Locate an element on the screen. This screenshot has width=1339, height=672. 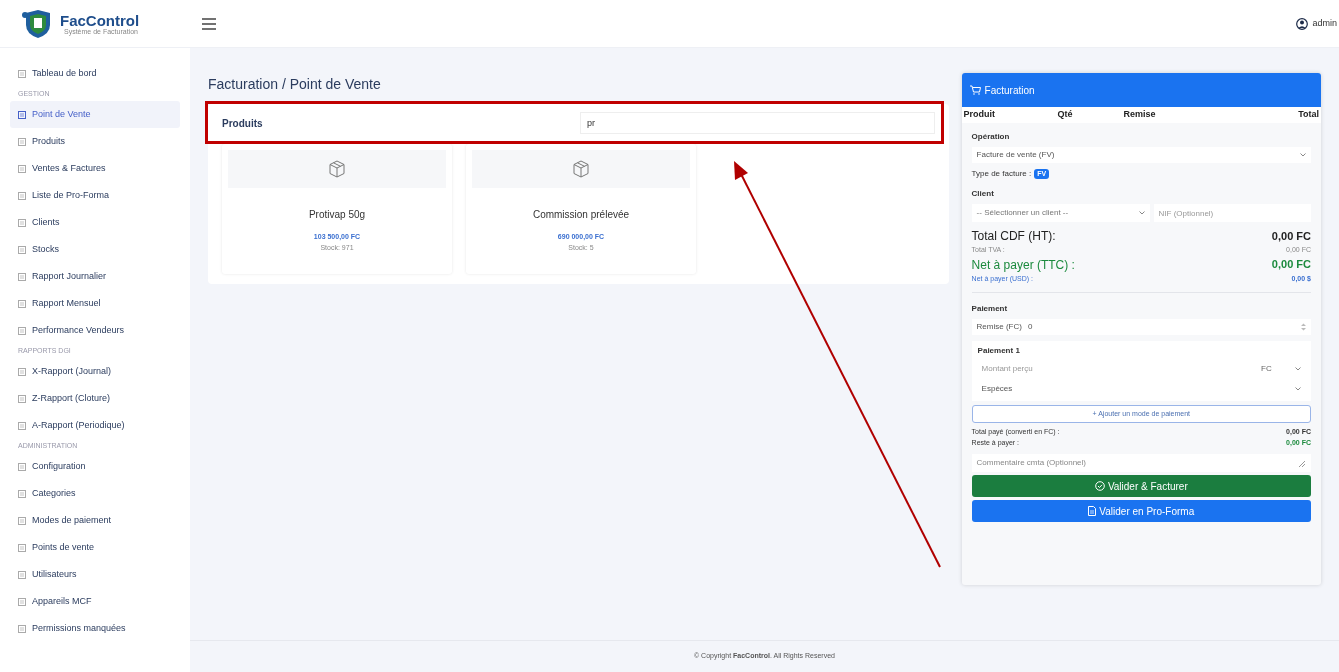
sidebar-item: Permissions manquées is located at coordinates (95, 628).